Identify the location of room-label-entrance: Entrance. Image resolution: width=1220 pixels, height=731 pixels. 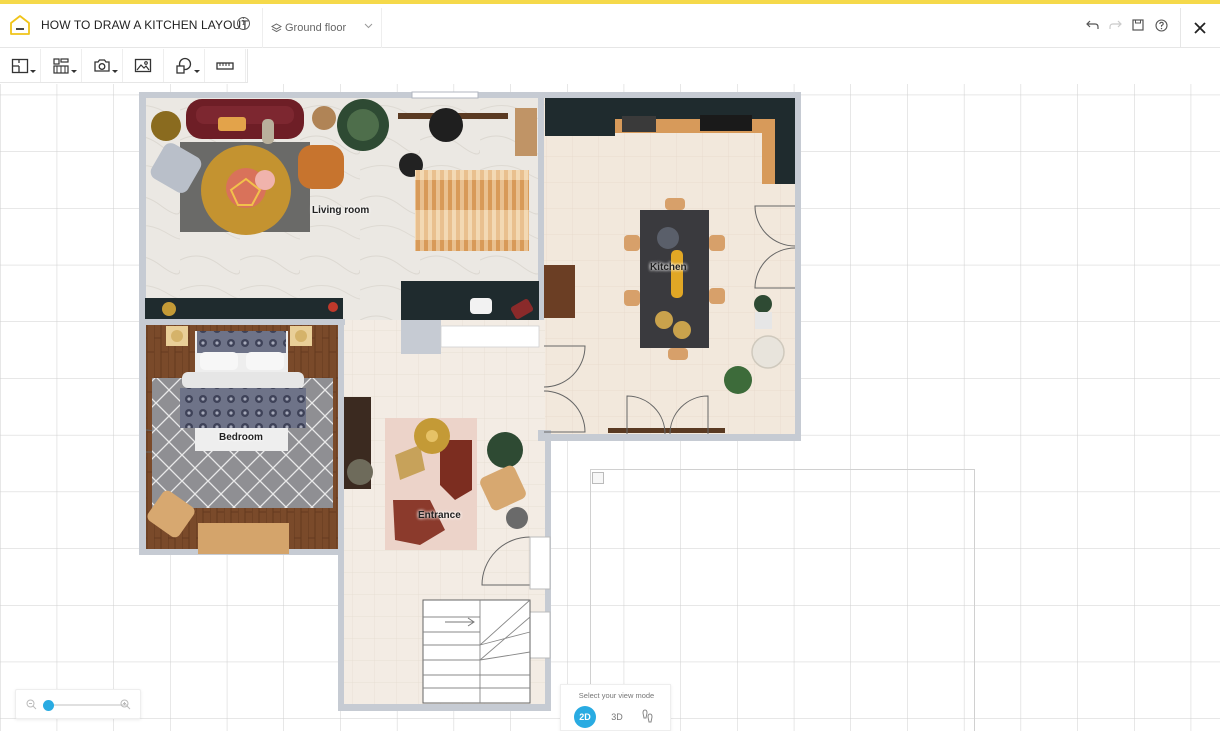
(439, 515).